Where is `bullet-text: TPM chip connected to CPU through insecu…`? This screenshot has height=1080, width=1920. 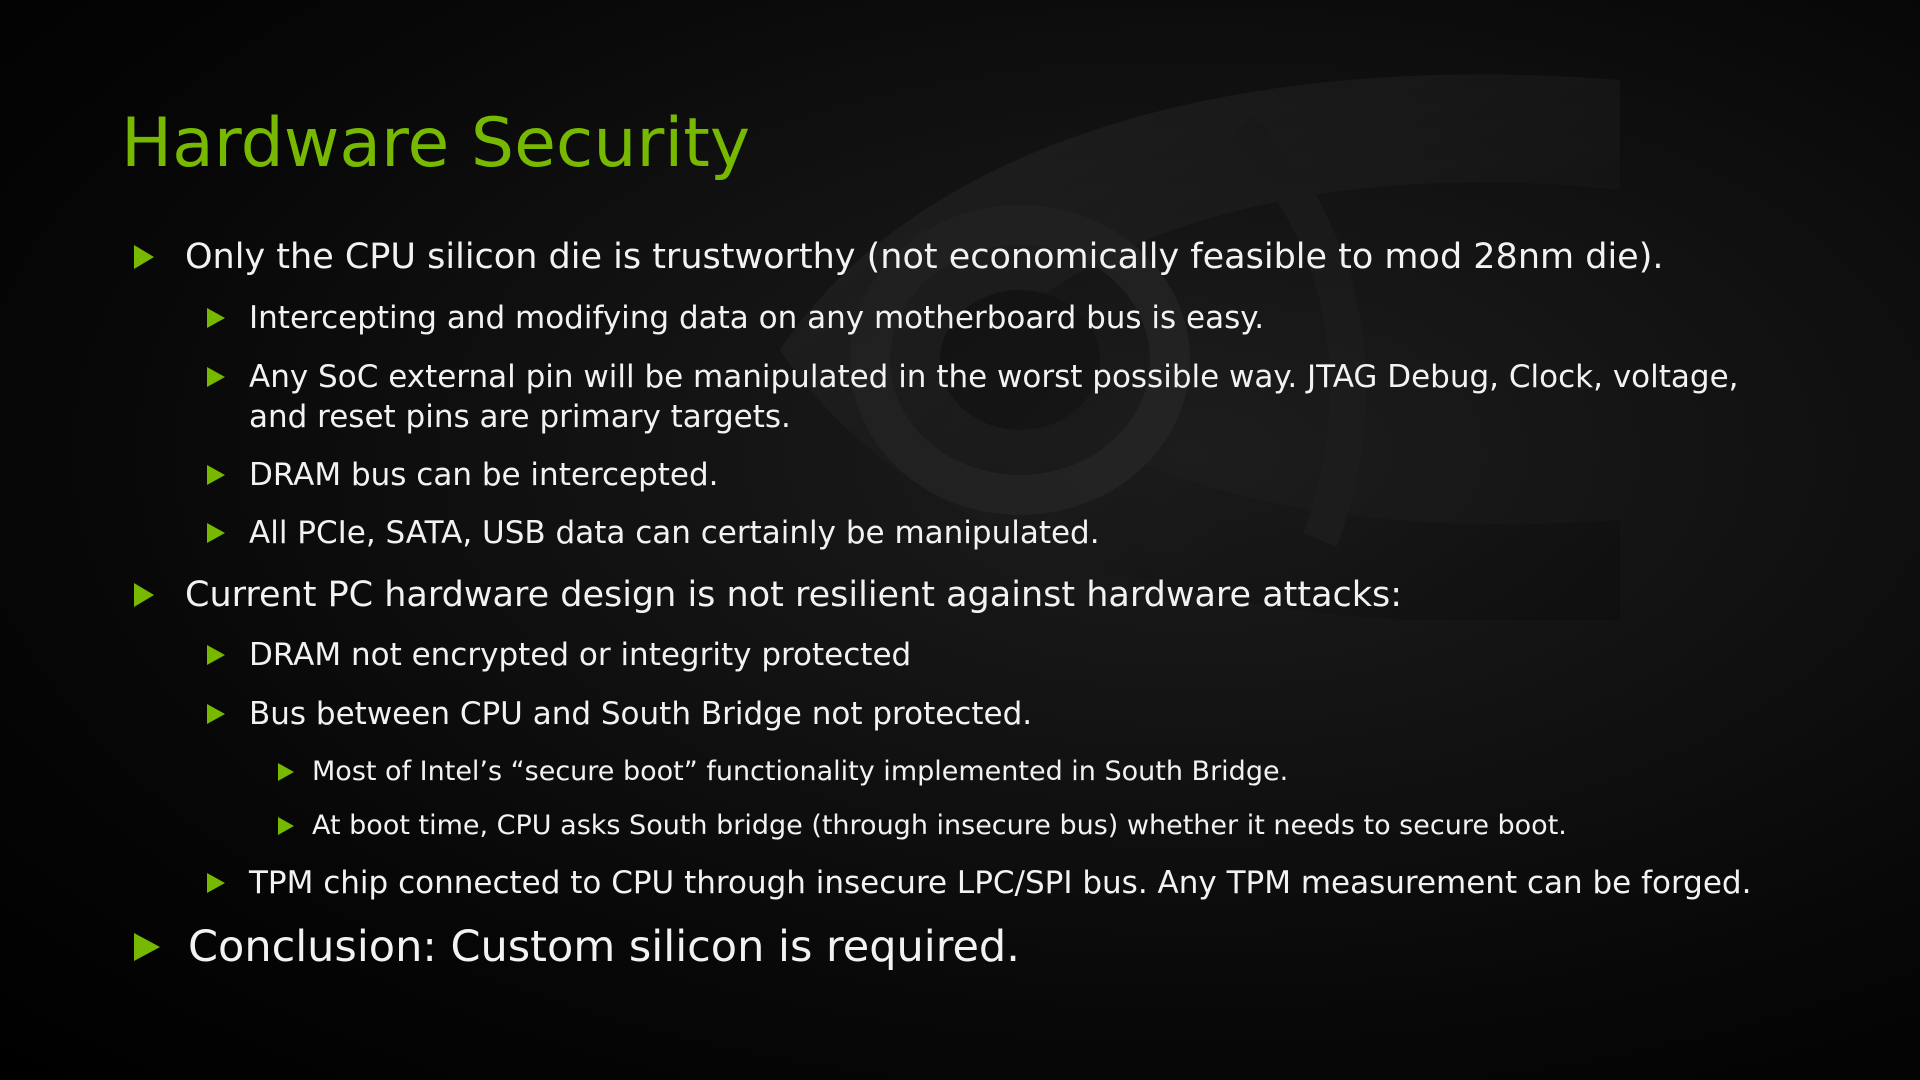
bullet-text: TPM chip connected to CPU through insecu… is located at coordinates (1000, 883).